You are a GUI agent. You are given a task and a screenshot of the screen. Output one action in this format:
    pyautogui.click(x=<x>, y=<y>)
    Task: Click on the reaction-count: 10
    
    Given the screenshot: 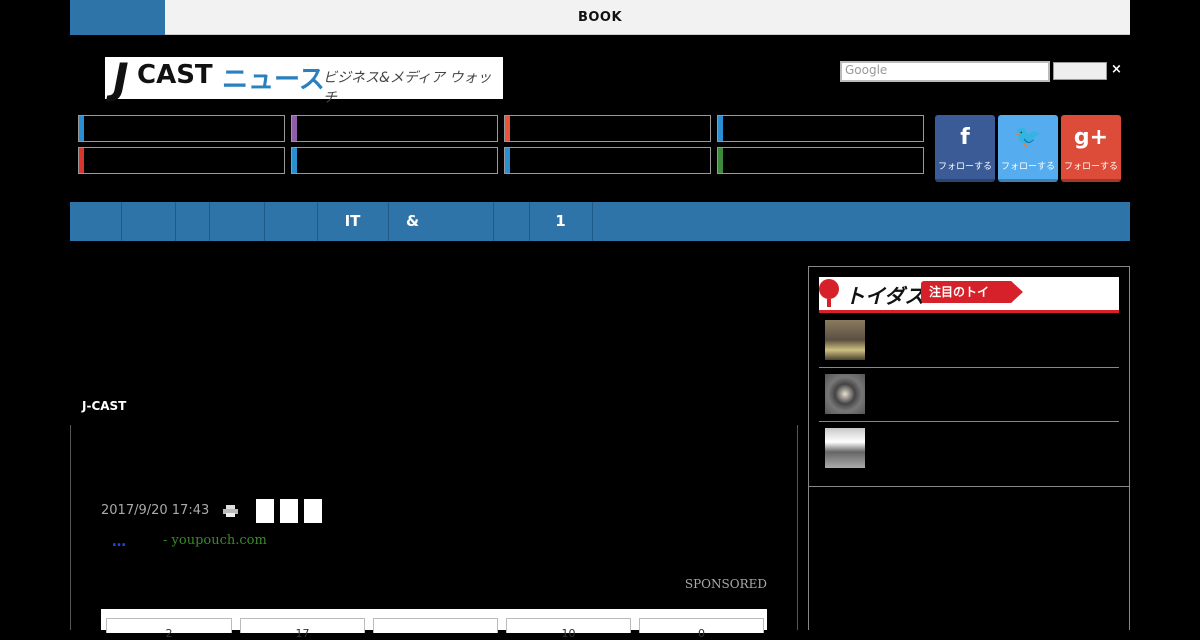 What is the action you would take?
    pyautogui.click(x=568, y=633)
    